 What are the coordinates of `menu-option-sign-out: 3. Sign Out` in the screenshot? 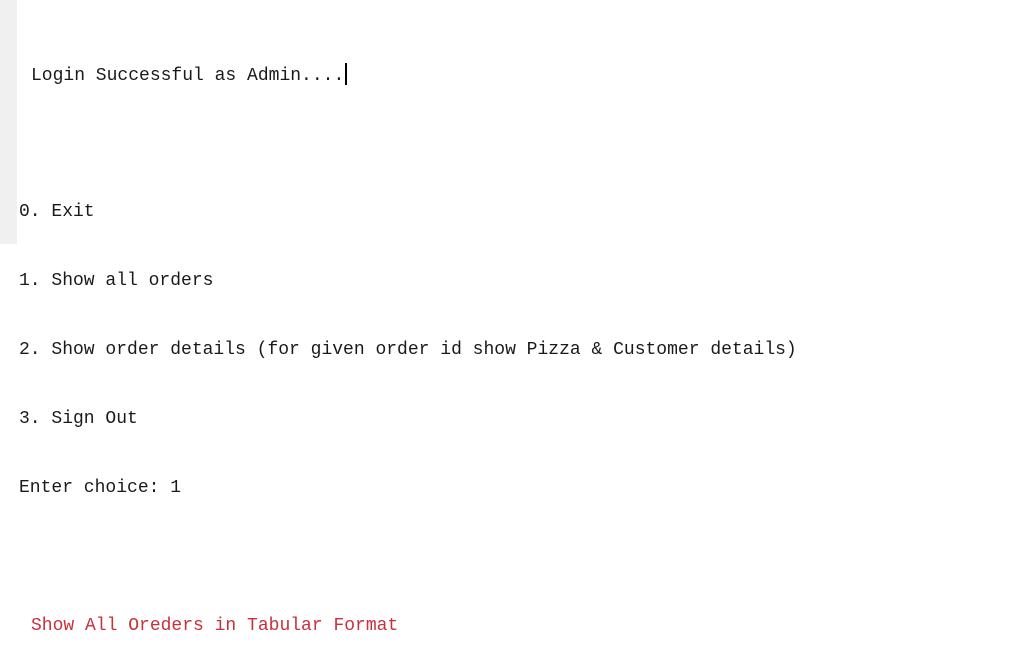 It's located at (78, 419).